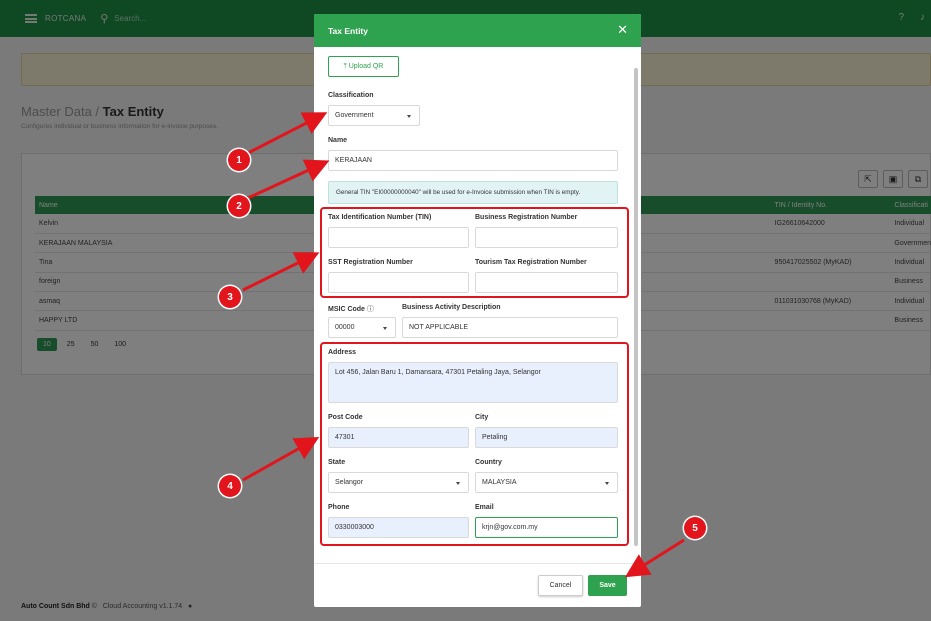 Image resolution: width=931 pixels, height=621 pixels. Describe the element at coordinates (230, 297) in the screenshot. I see `annotation-badge-3: 3` at that location.